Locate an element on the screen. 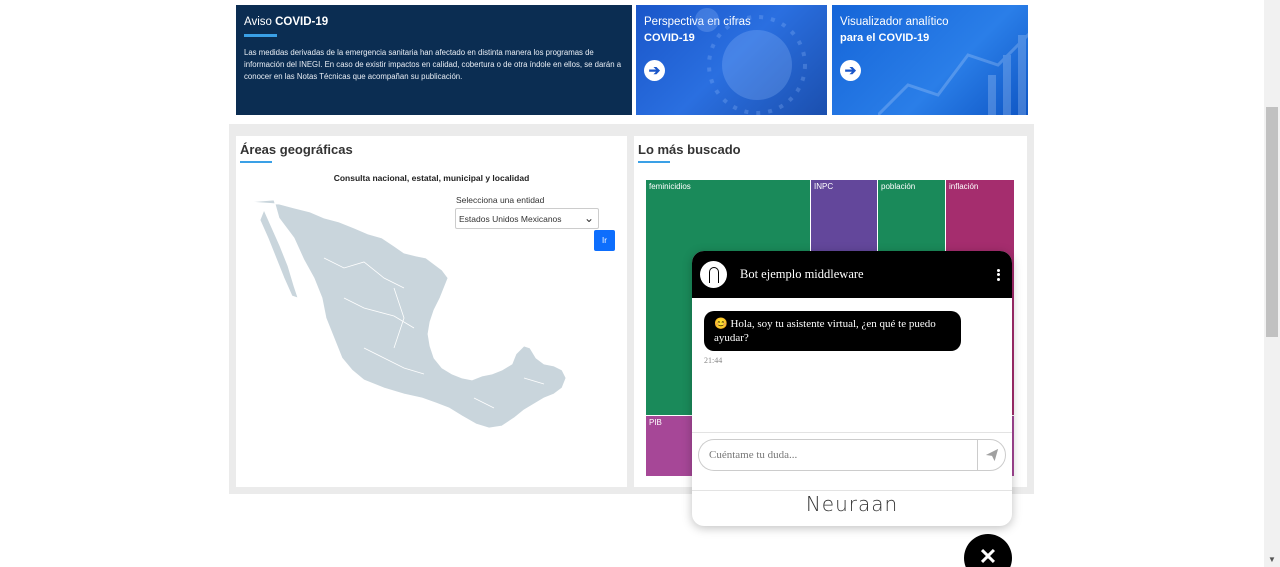 The image size is (1280, 567). send-button is located at coordinates (991, 455).